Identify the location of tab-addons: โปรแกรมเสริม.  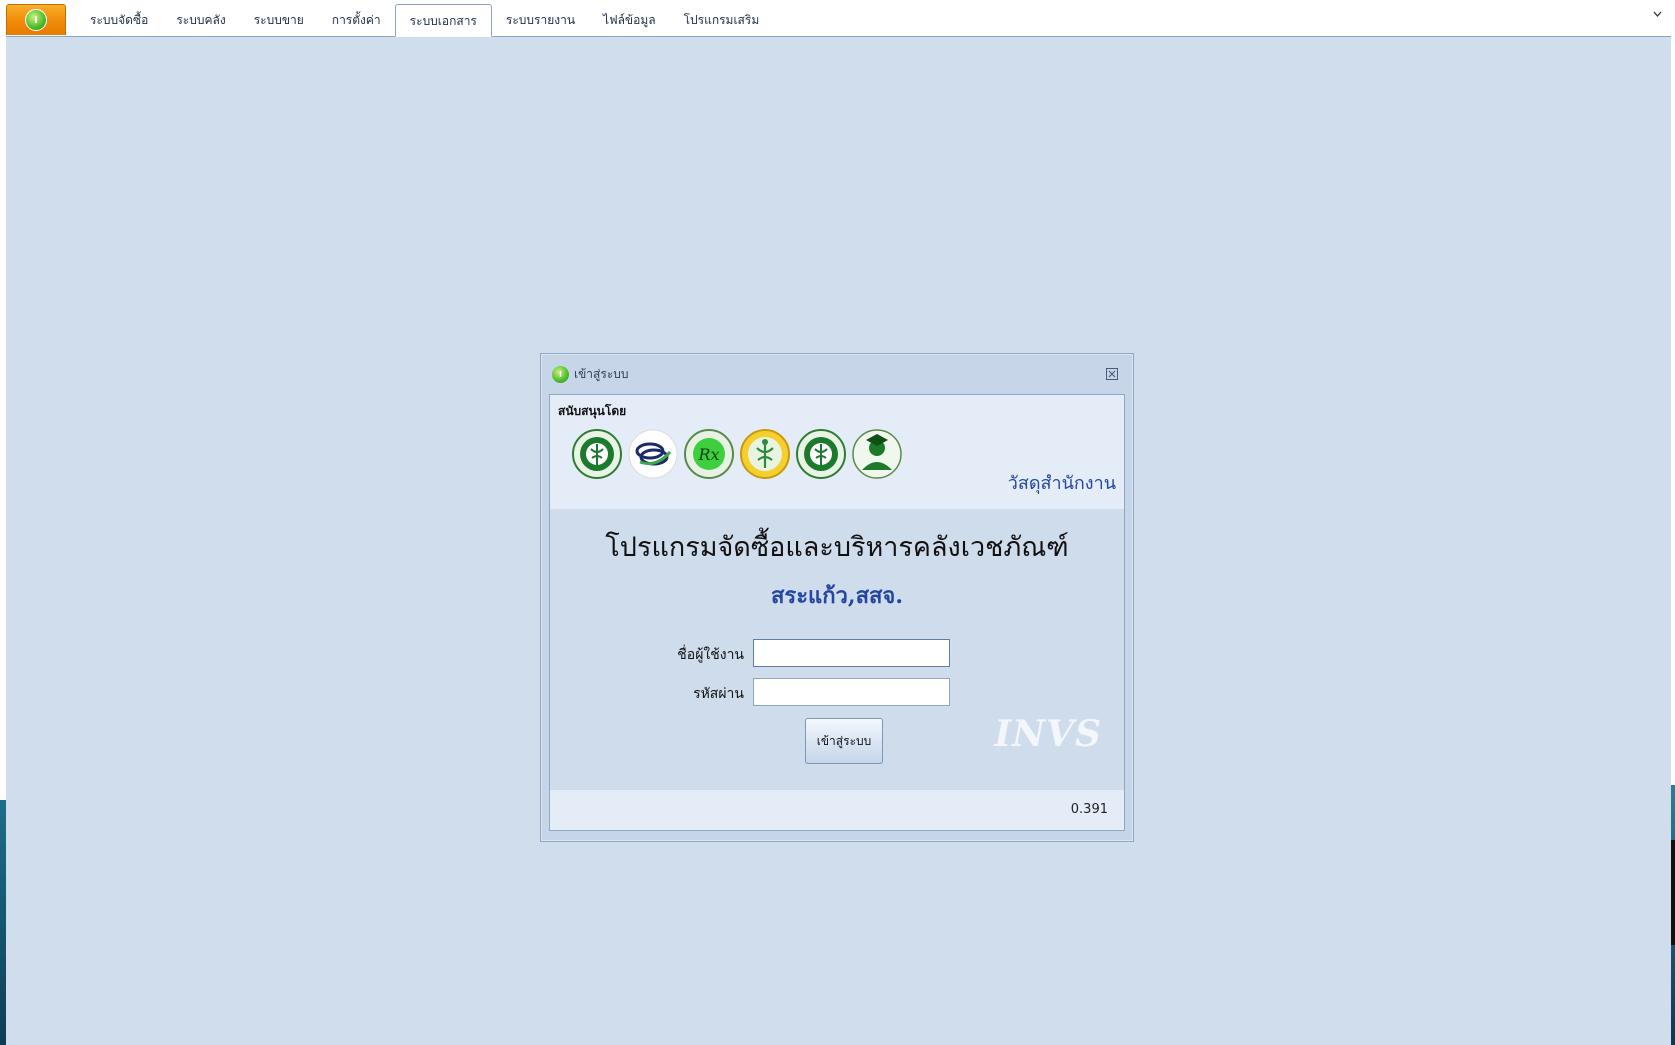
(722, 20).